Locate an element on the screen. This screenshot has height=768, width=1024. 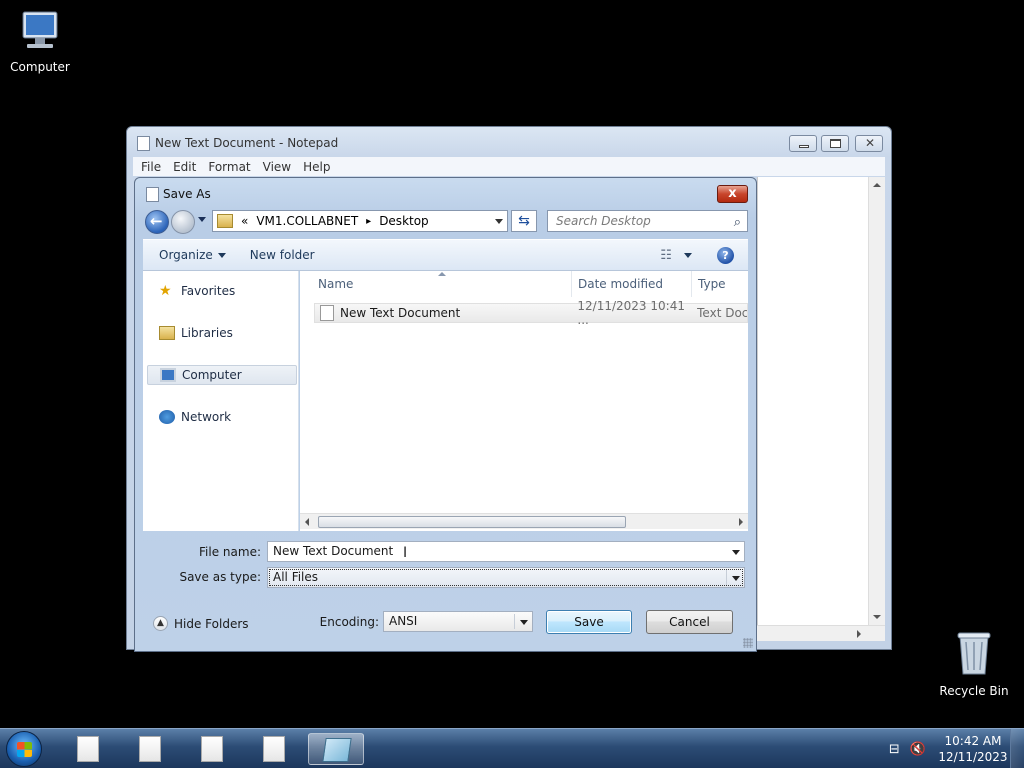
clock-time: 10:42 AM is located at coordinates (973, 741).